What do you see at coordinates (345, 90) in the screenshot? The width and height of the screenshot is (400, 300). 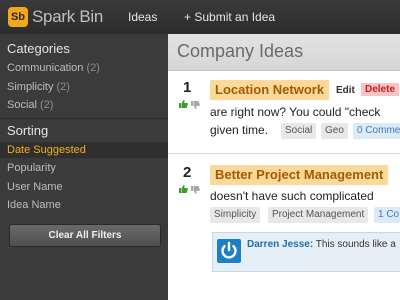 I see `edit-link: Edit` at bounding box center [345, 90].